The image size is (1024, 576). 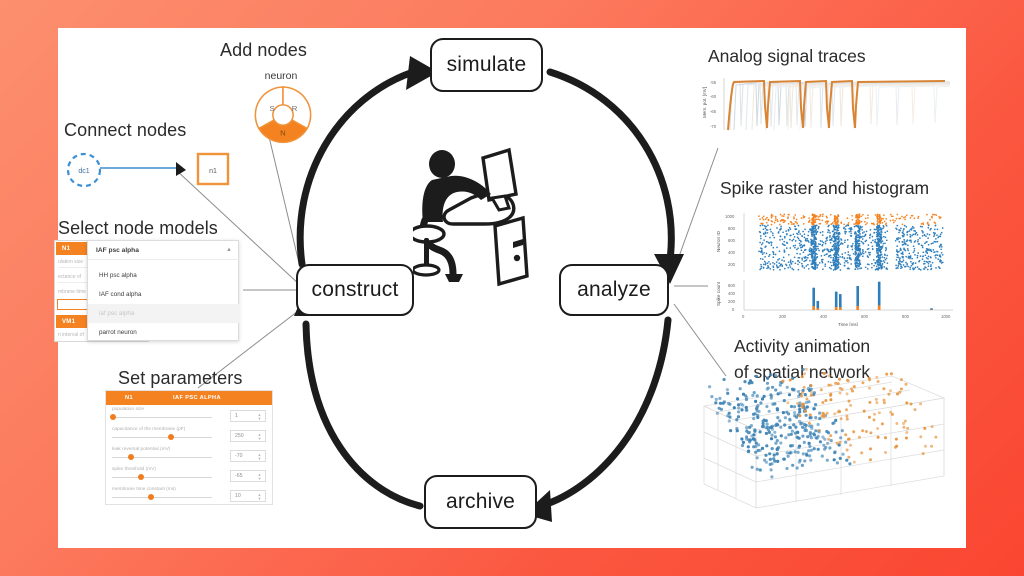 I want to click on cycle-node-label: analyze, so click(x=614, y=289).